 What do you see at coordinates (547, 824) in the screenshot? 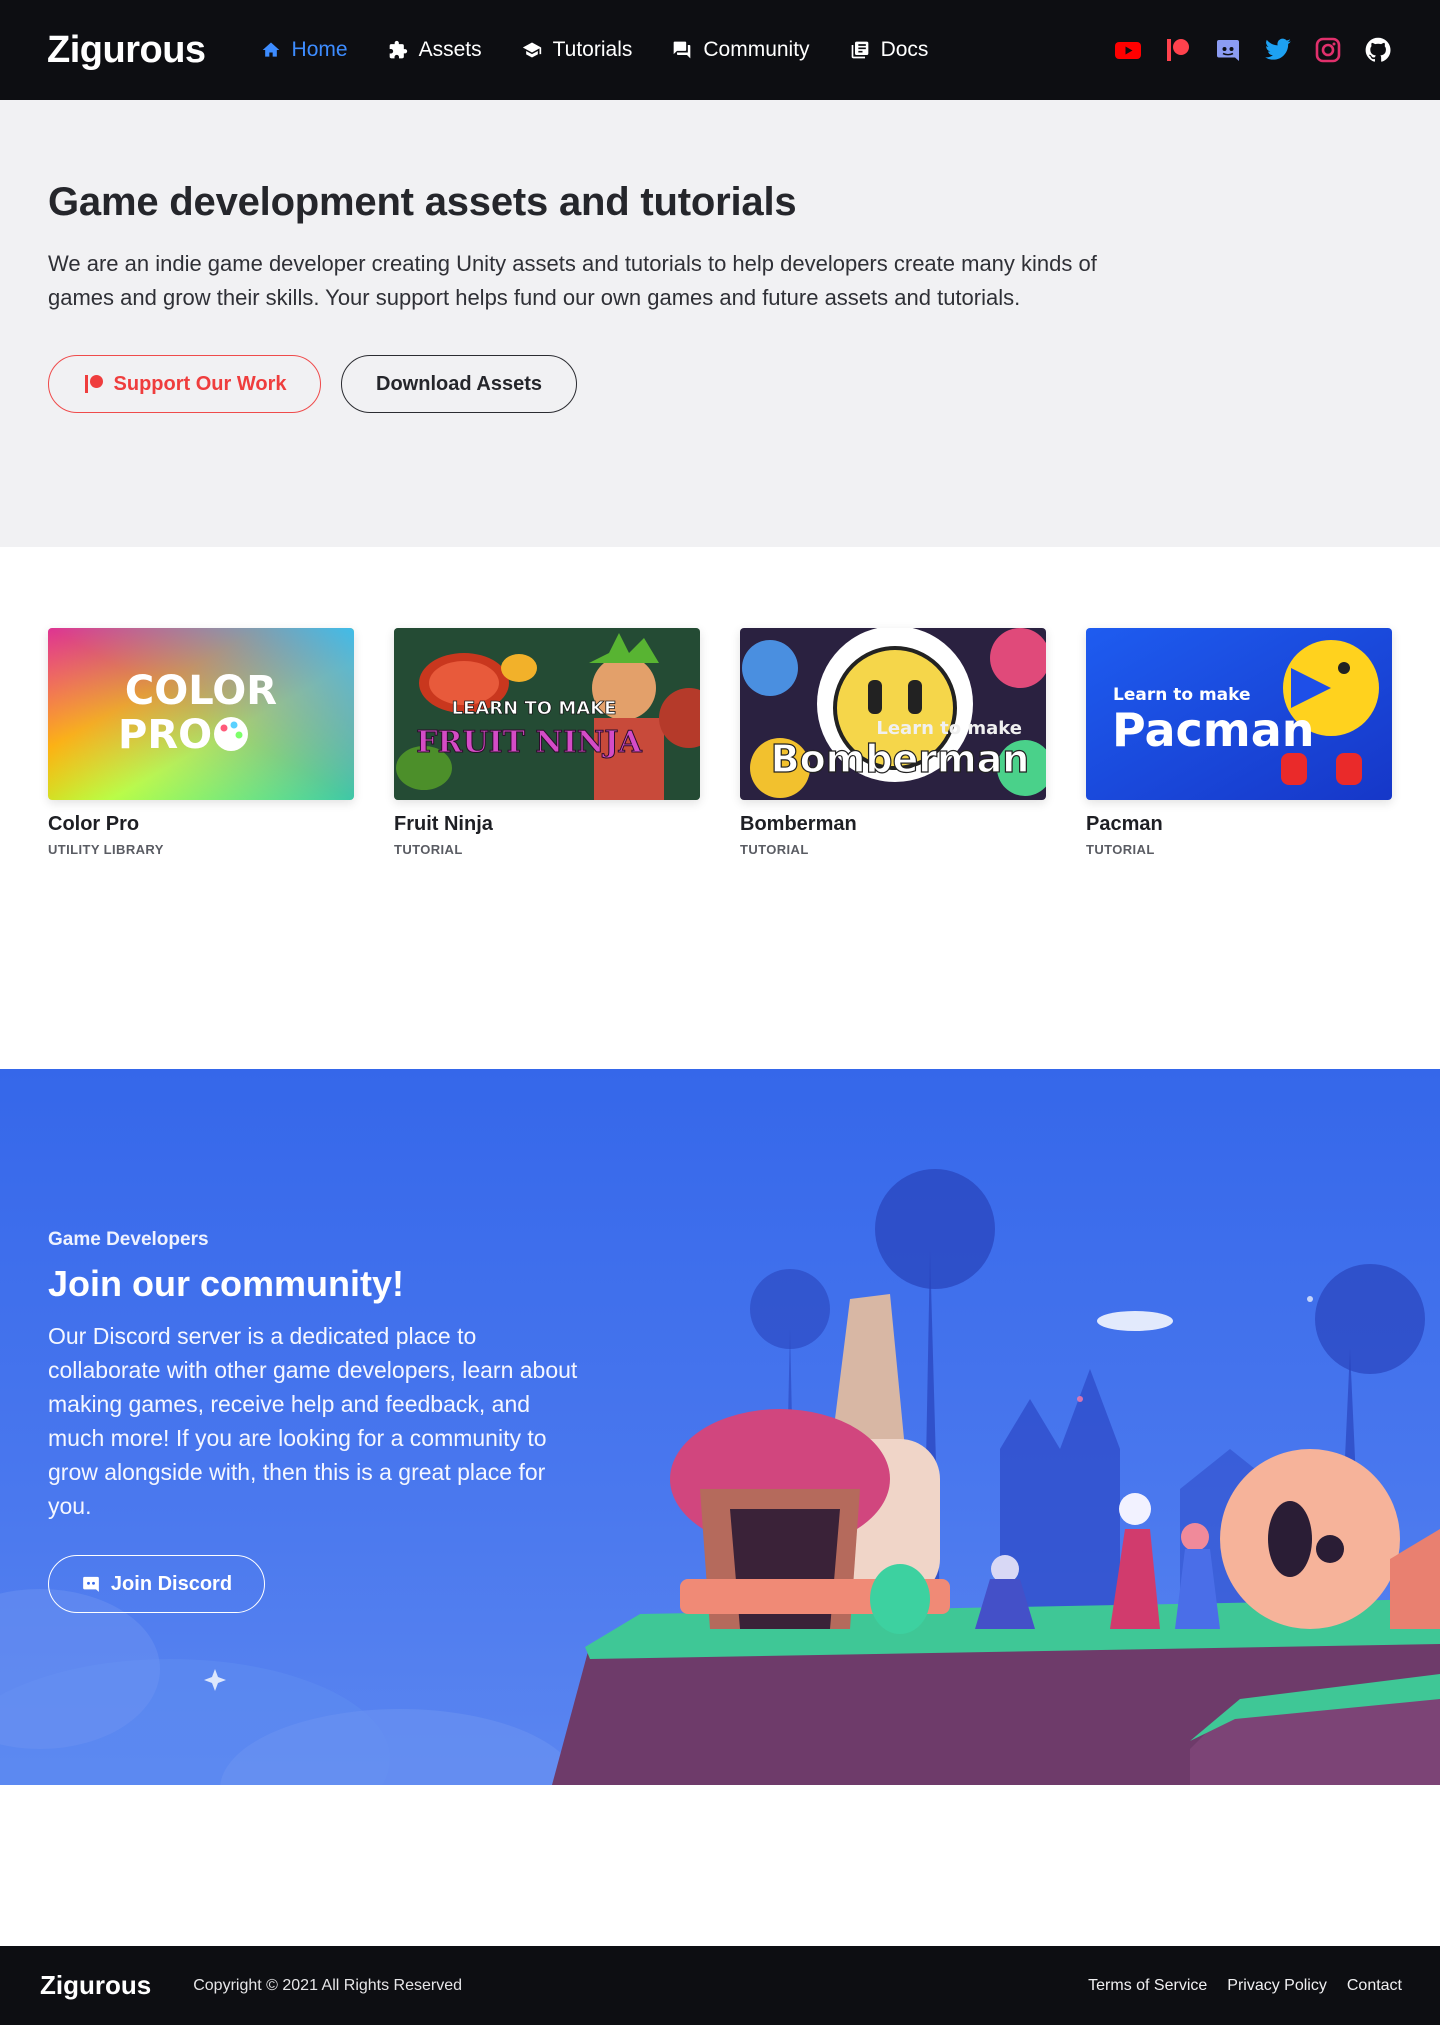
I see `card-title: Fruit Ninja` at bounding box center [547, 824].